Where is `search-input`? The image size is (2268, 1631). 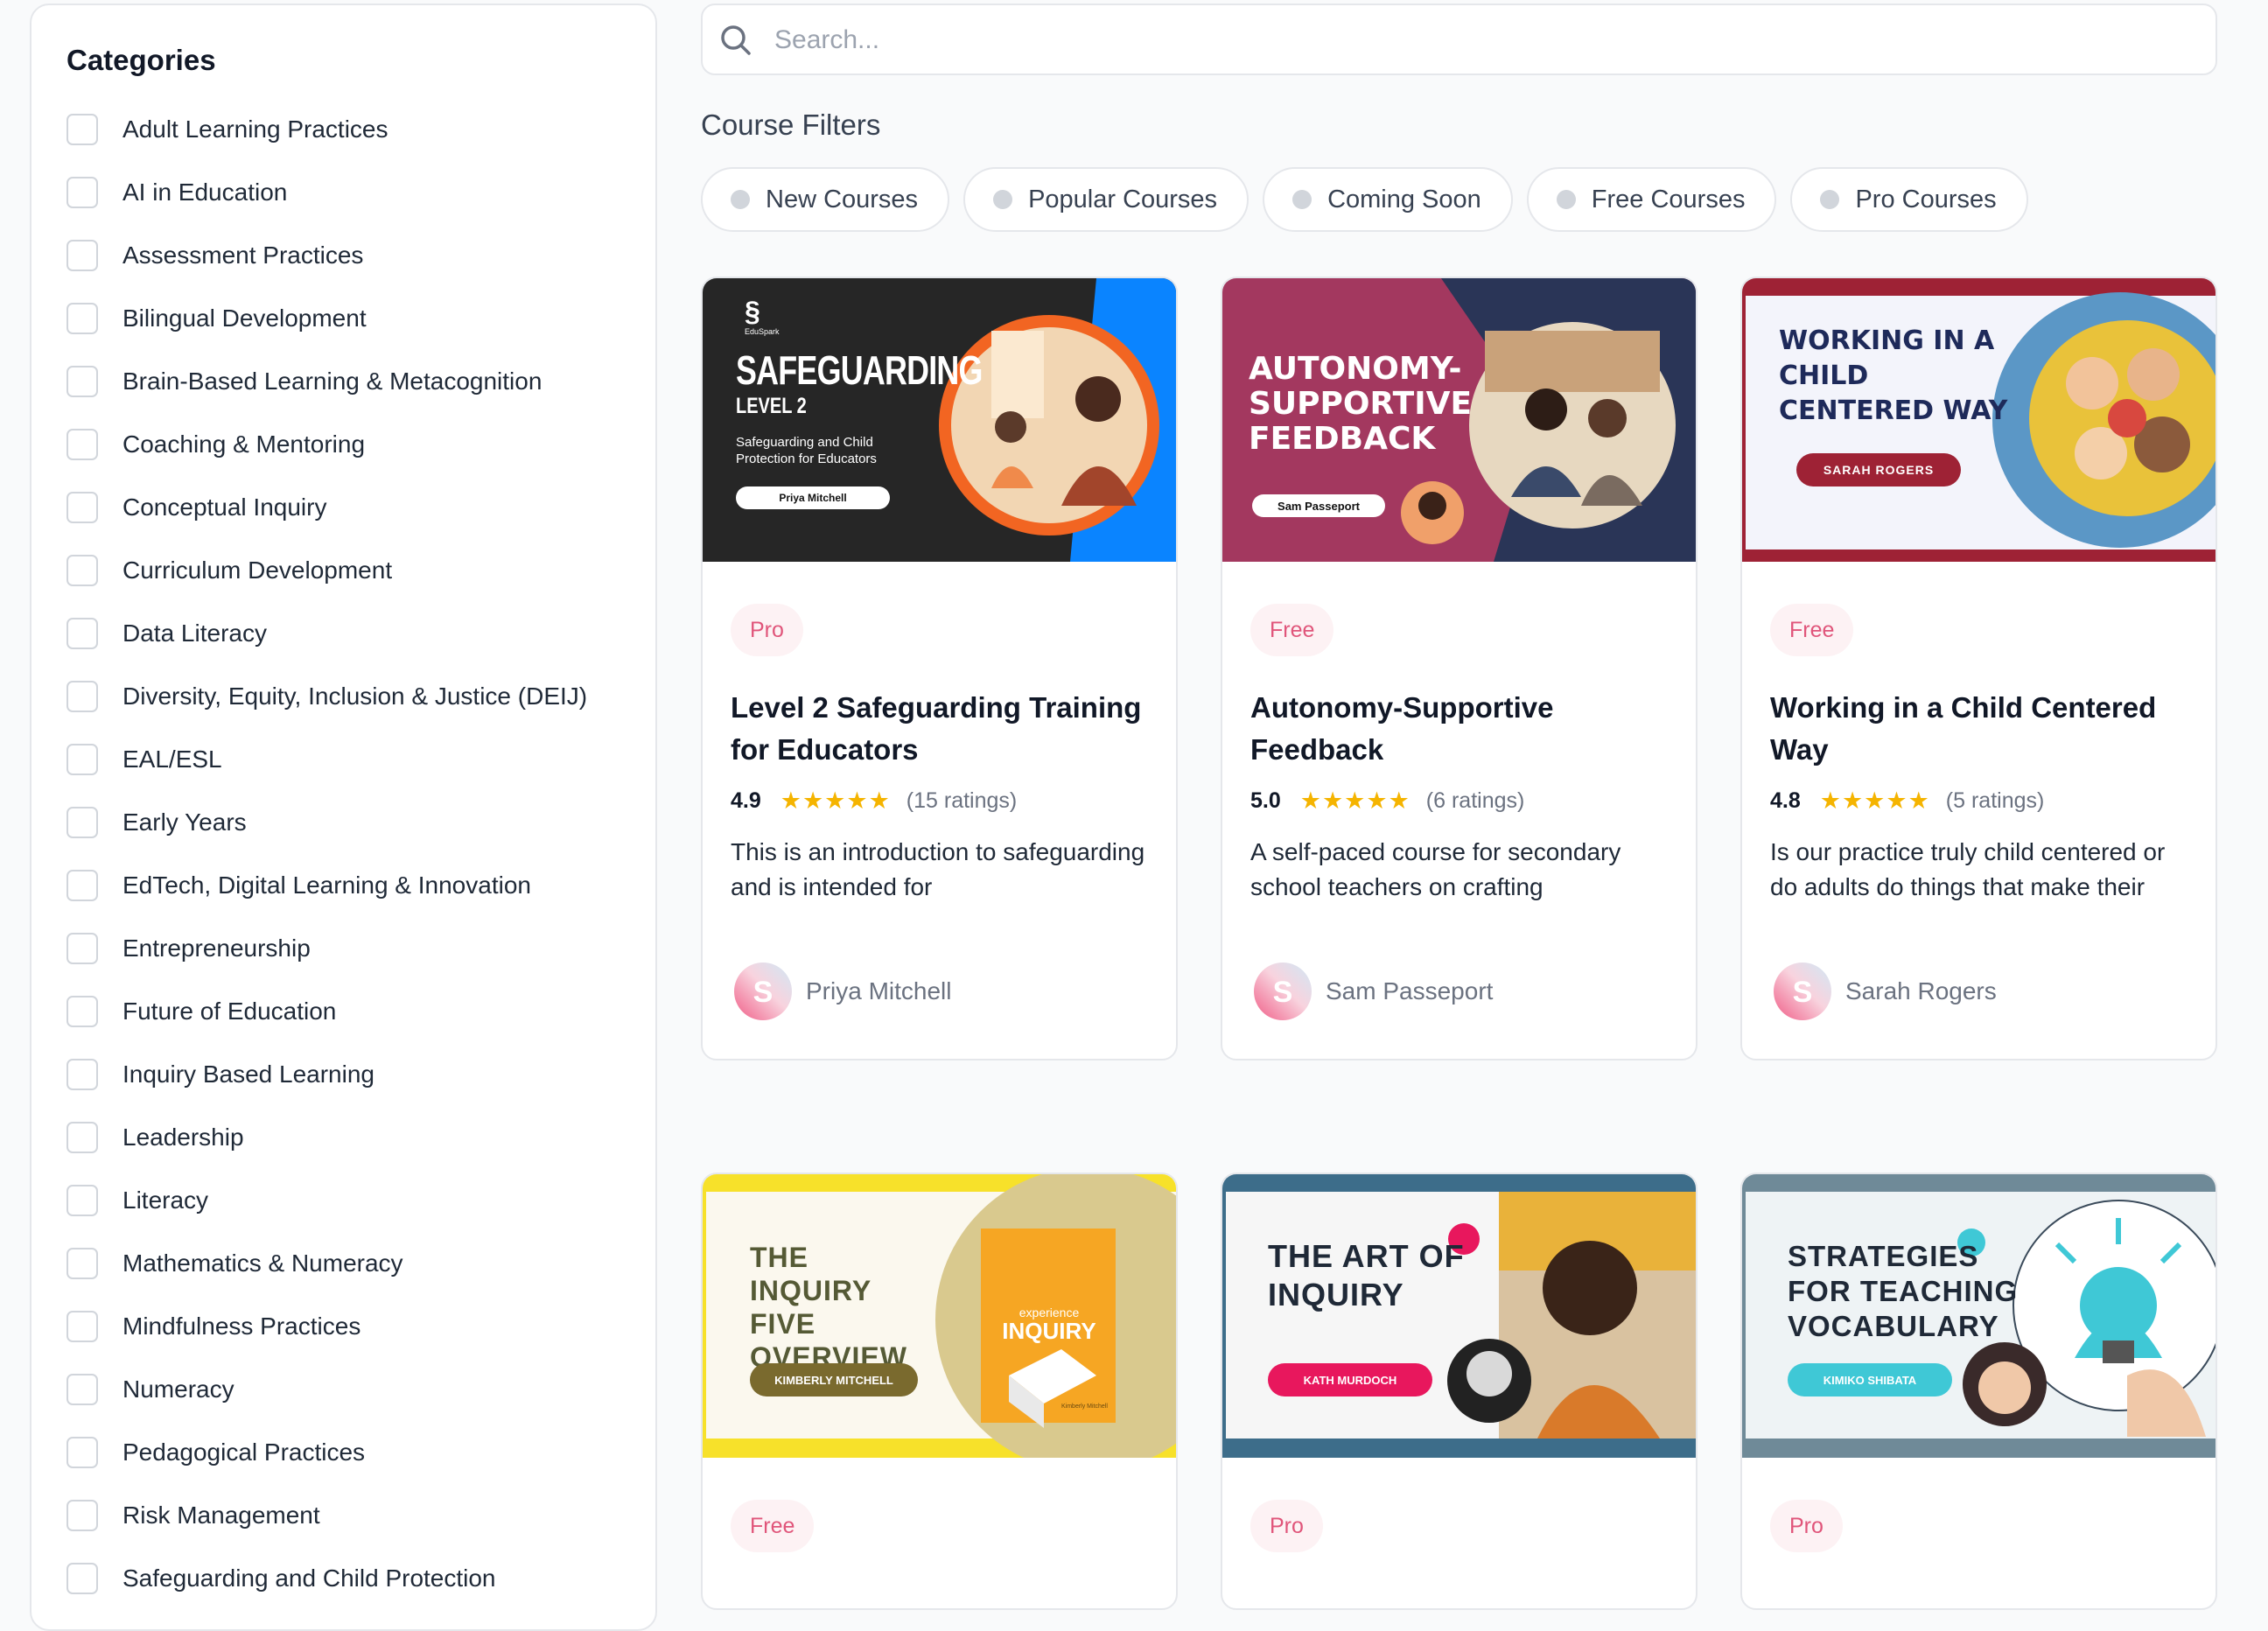
search-input is located at coordinates (1474, 40).